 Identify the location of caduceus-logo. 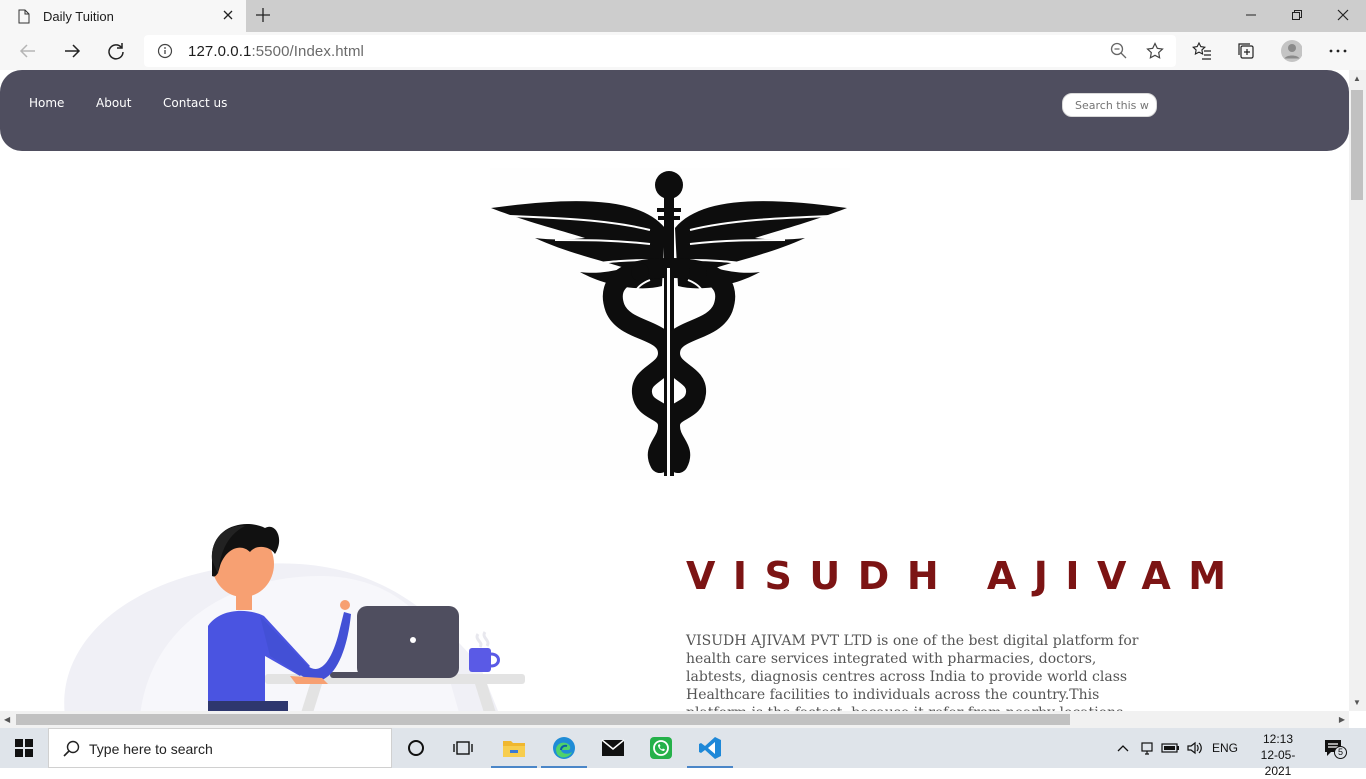
(670, 324).